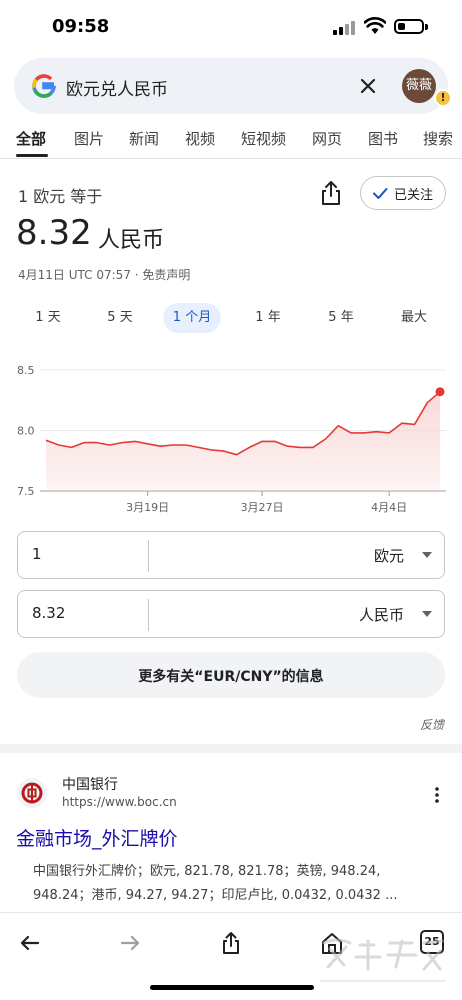  I want to click on more-vert-icon, so click(437, 795).